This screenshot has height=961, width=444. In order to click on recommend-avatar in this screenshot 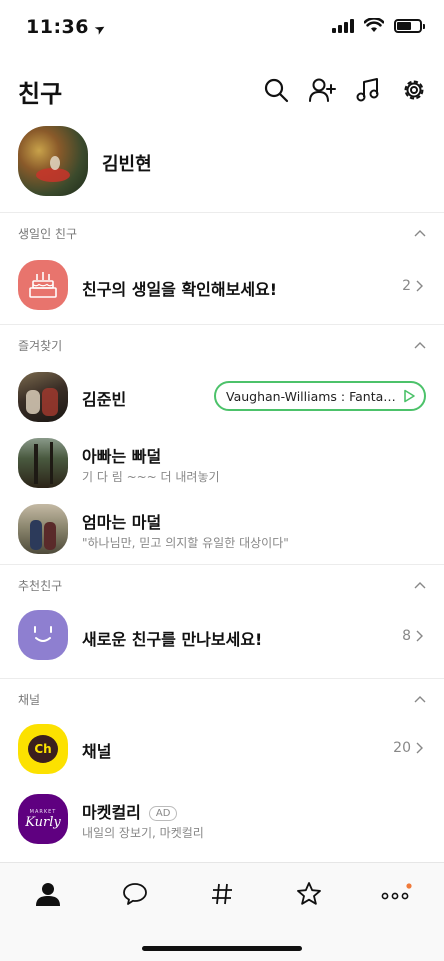, I will do `click(43, 635)`.